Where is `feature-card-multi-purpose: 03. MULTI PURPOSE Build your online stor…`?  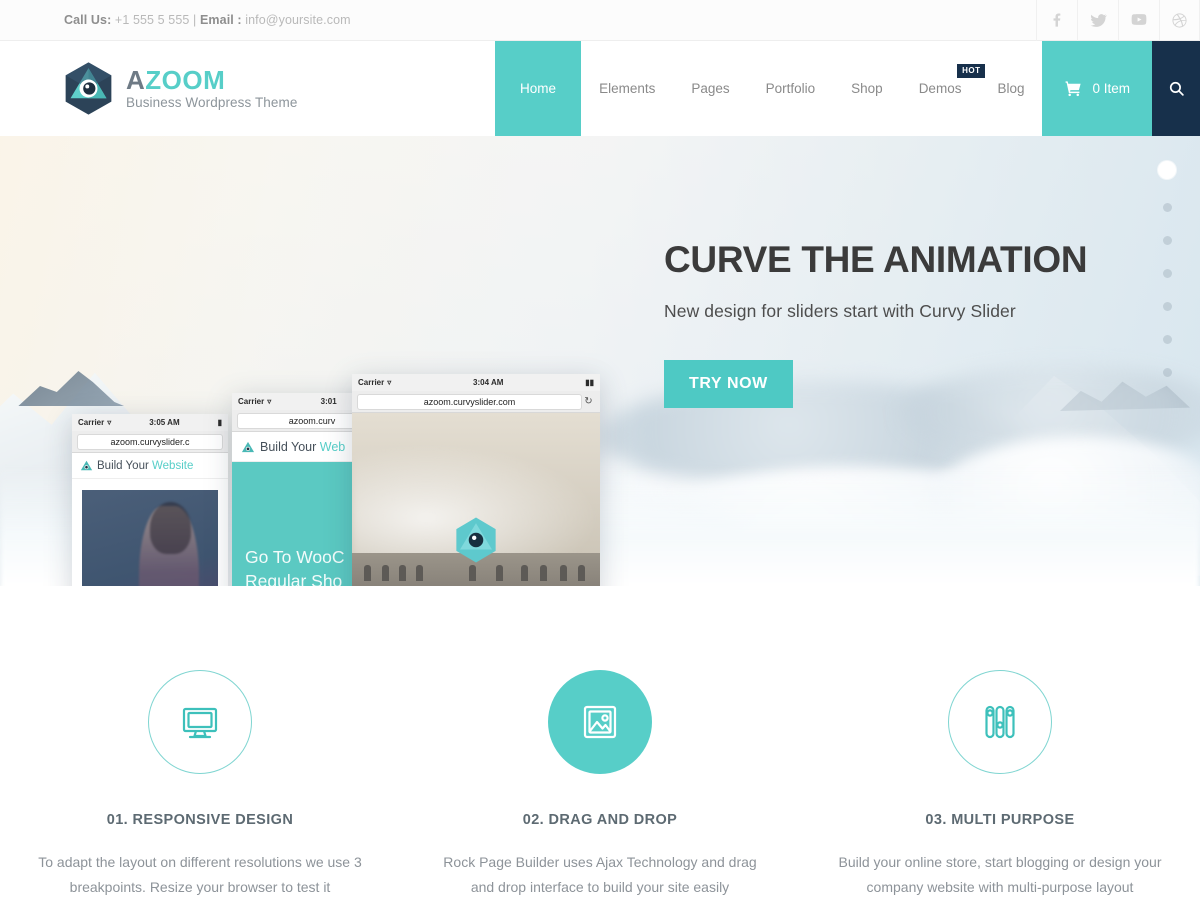 feature-card-multi-purpose: 03. MULTI PURPOSE Build your online stor… is located at coordinates (1000, 784).